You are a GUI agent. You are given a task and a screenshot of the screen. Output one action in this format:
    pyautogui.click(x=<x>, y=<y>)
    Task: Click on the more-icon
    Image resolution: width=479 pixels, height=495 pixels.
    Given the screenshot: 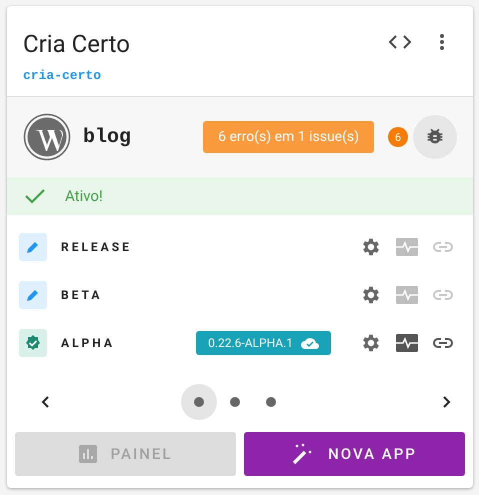 What is the action you would take?
    pyautogui.click(x=442, y=42)
    